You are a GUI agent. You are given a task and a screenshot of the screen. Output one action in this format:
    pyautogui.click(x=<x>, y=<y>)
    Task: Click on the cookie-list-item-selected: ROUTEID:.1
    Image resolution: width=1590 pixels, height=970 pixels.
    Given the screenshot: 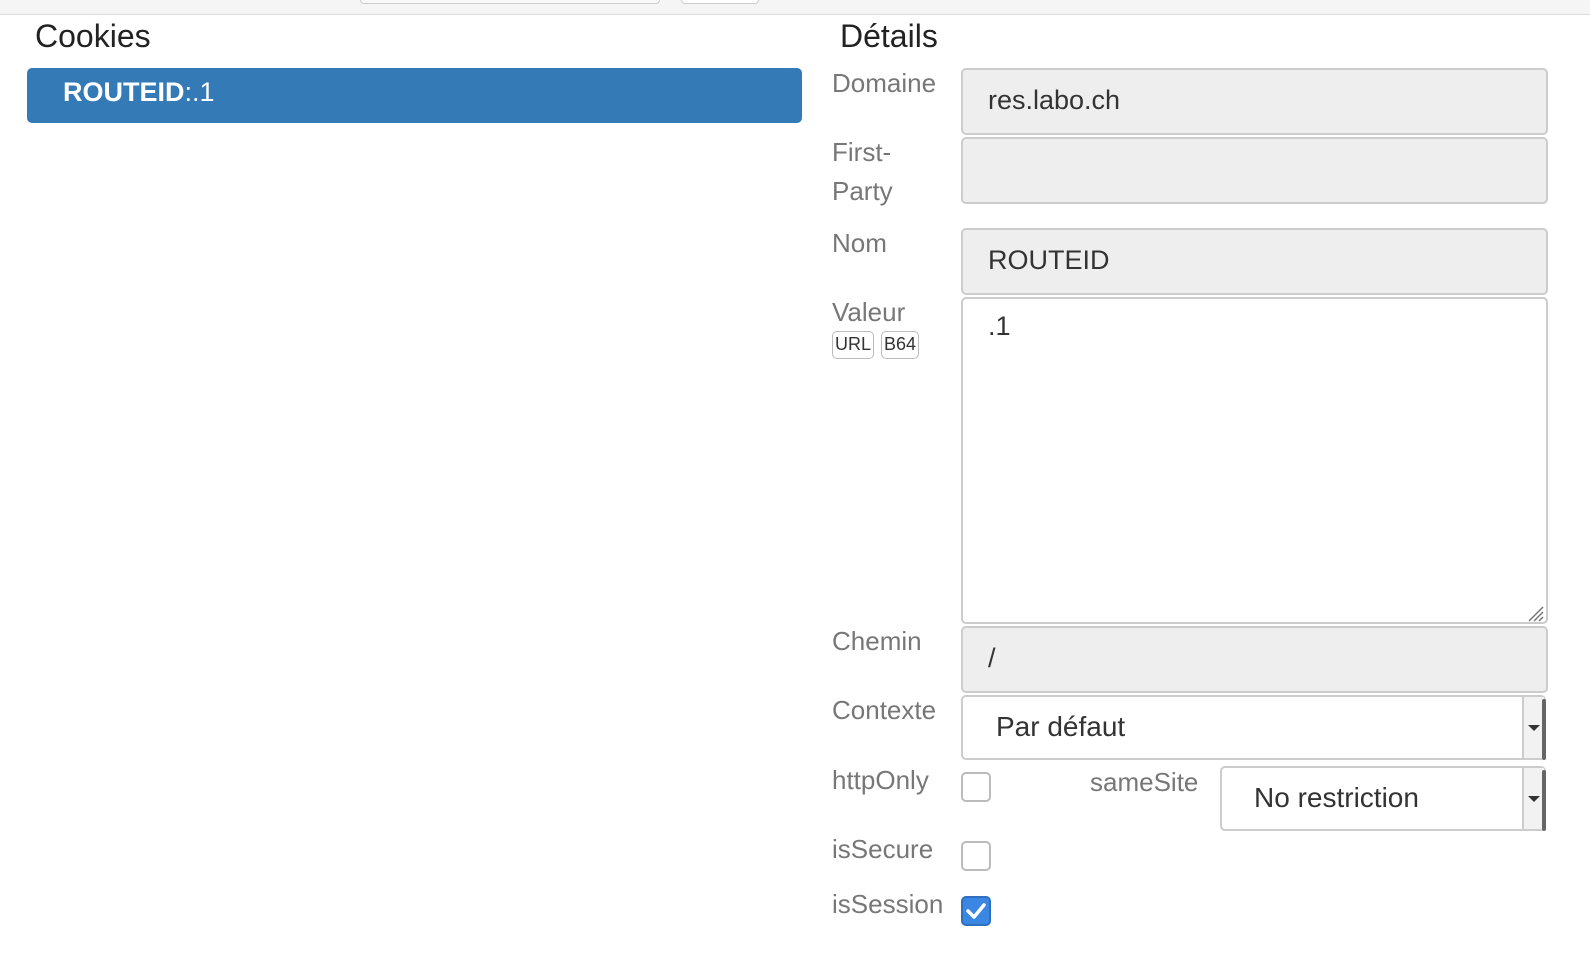 What is the action you would take?
    pyautogui.click(x=414, y=95)
    